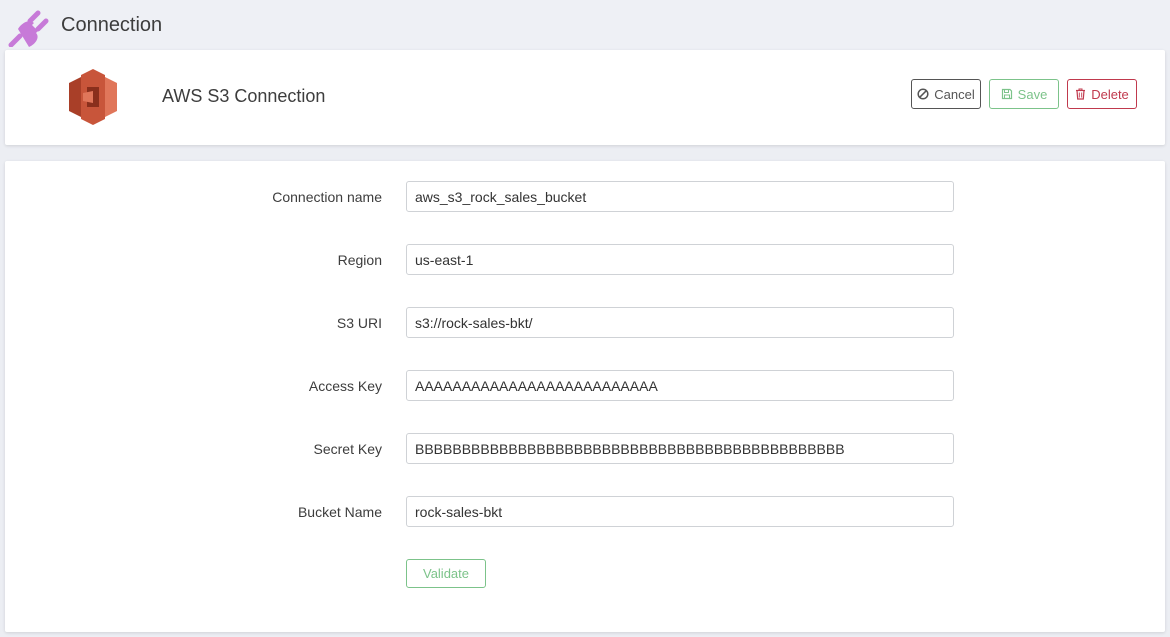  I want to click on access-key-label: Access Key, so click(345, 386).